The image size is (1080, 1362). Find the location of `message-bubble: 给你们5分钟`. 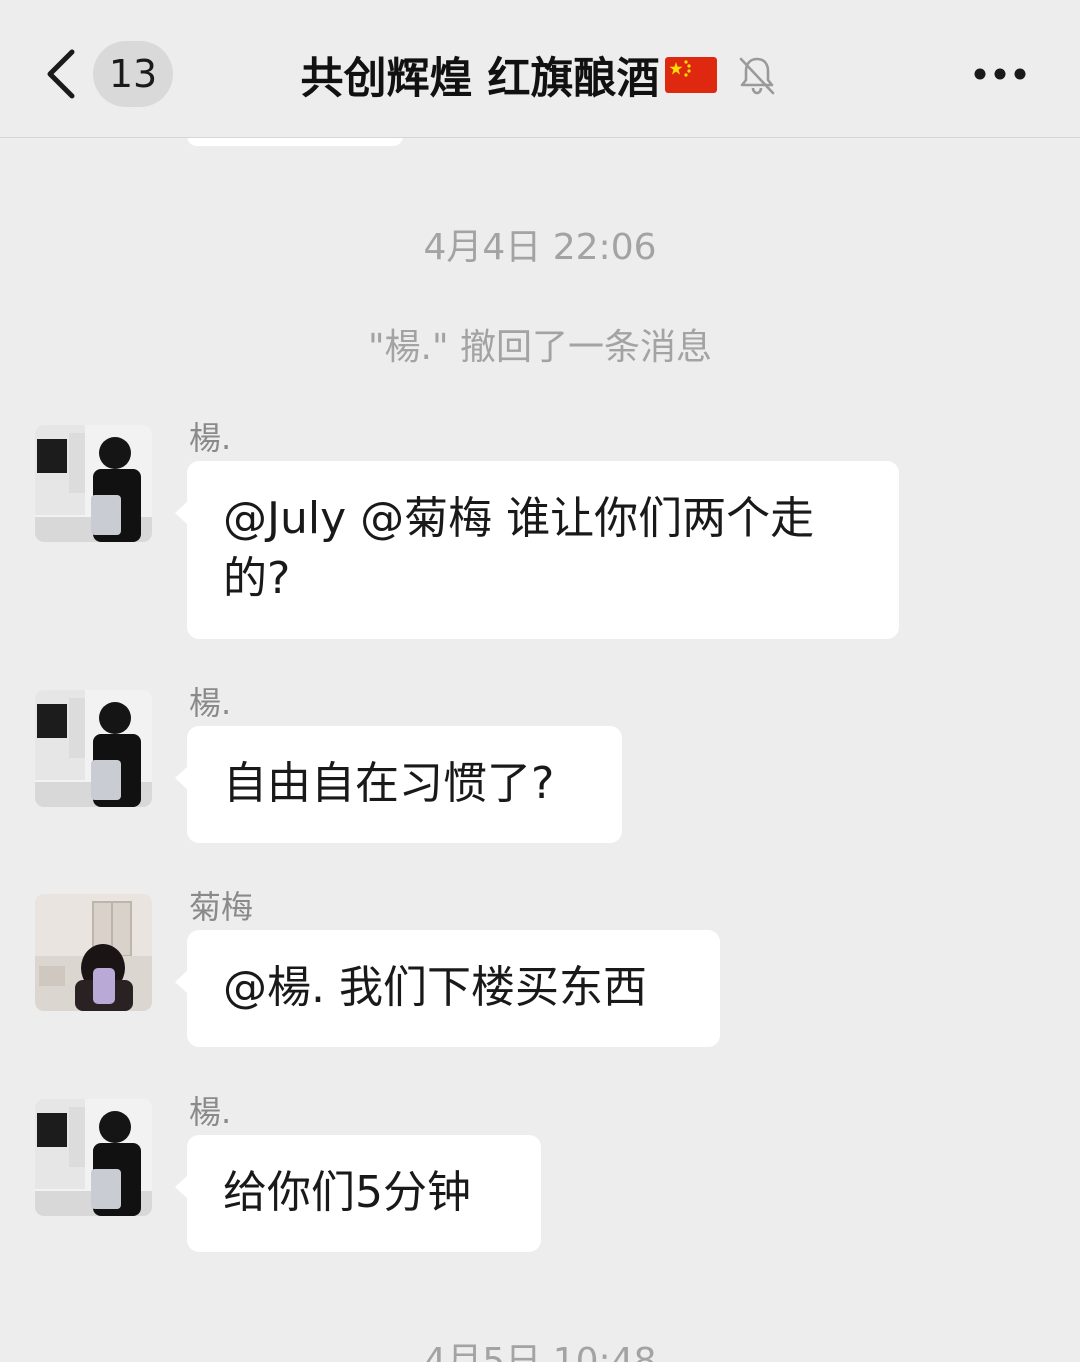

message-bubble: 给你们5分钟 is located at coordinates (358, 1193).